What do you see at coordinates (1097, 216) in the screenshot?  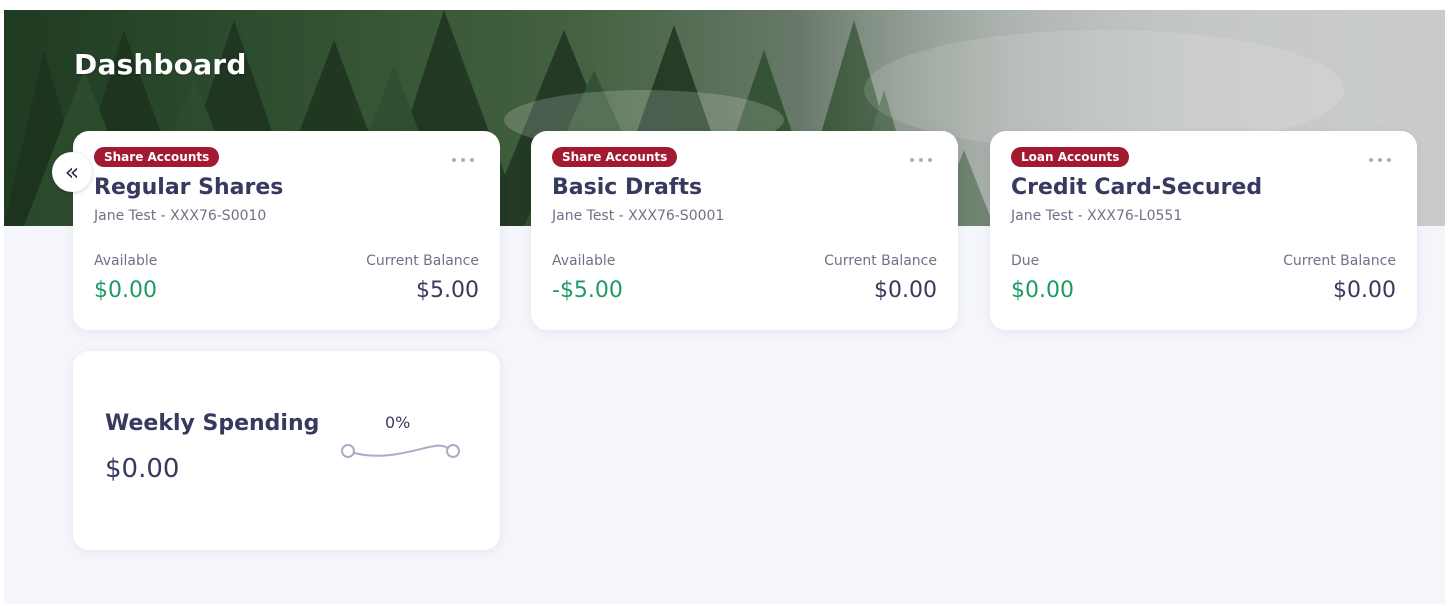 I see `account-subtitle: Jane Test - XXX76-L0551` at bounding box center [1097, 216].